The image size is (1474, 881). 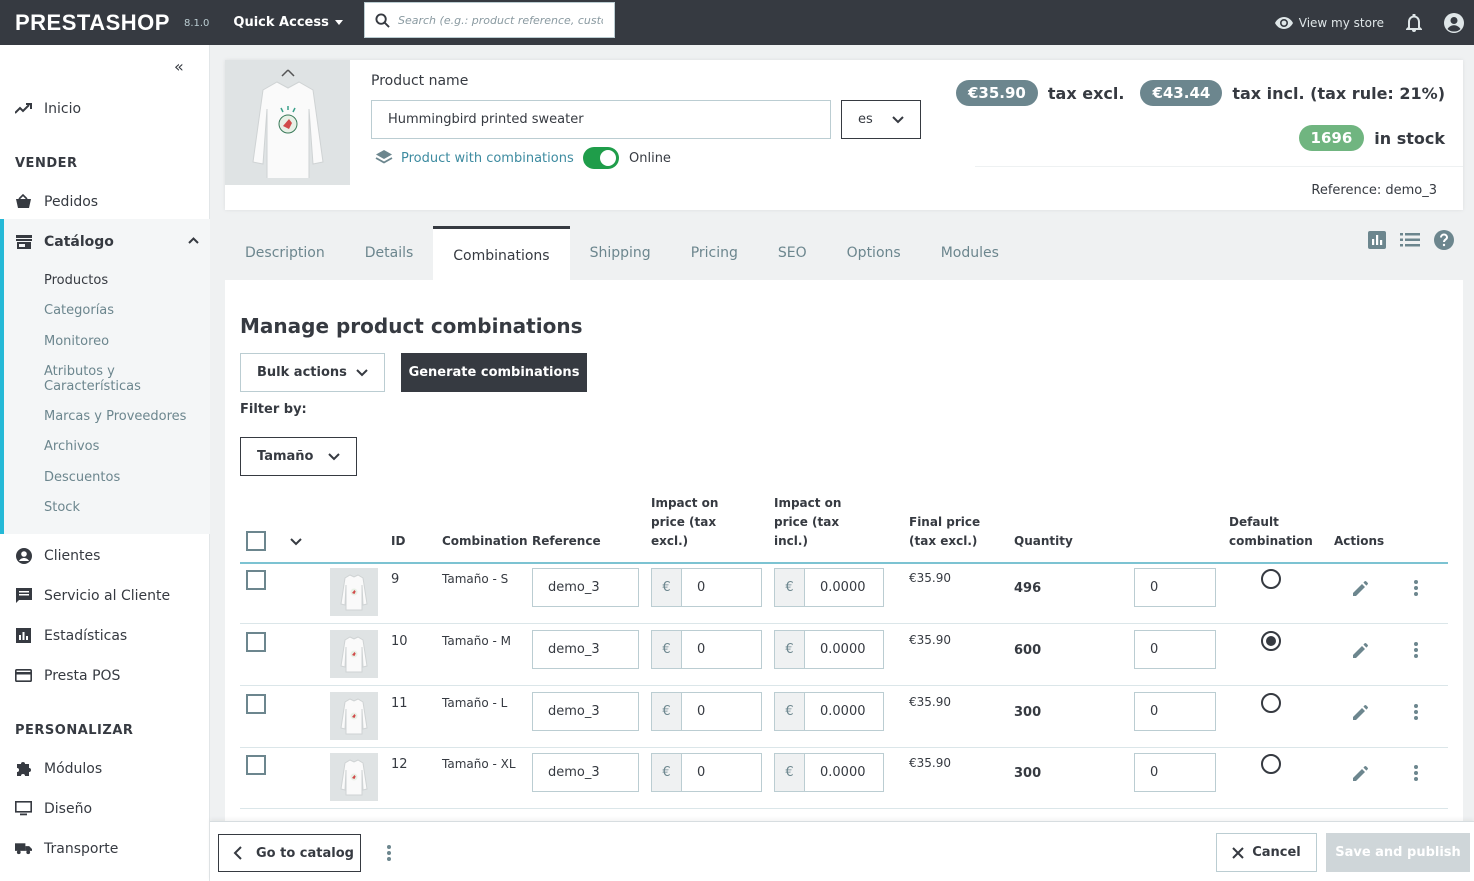 I want to click on sidebar-item-label: Servicio al Cliente, so click(x=107, y=595).